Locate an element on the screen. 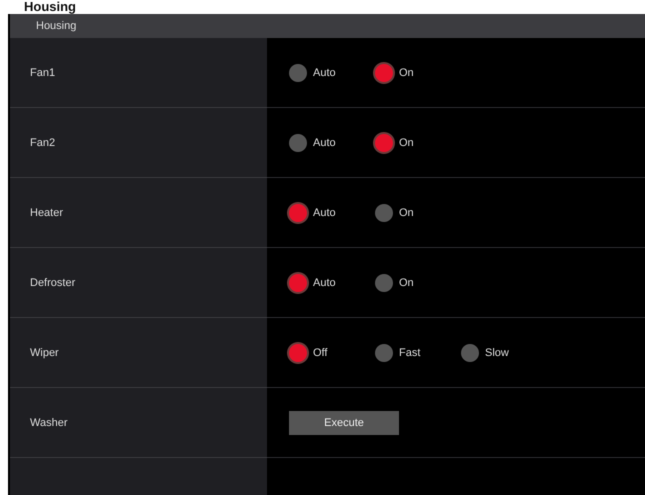 Image resolution: width=645 pixels, height=495 pixels. execute-button: Execute is located at coordinates (344, 422).